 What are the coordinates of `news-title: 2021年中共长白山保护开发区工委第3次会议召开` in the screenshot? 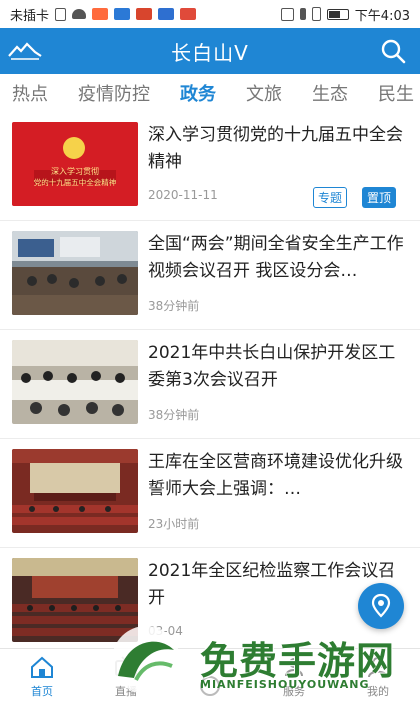 It's located at (272, 366).